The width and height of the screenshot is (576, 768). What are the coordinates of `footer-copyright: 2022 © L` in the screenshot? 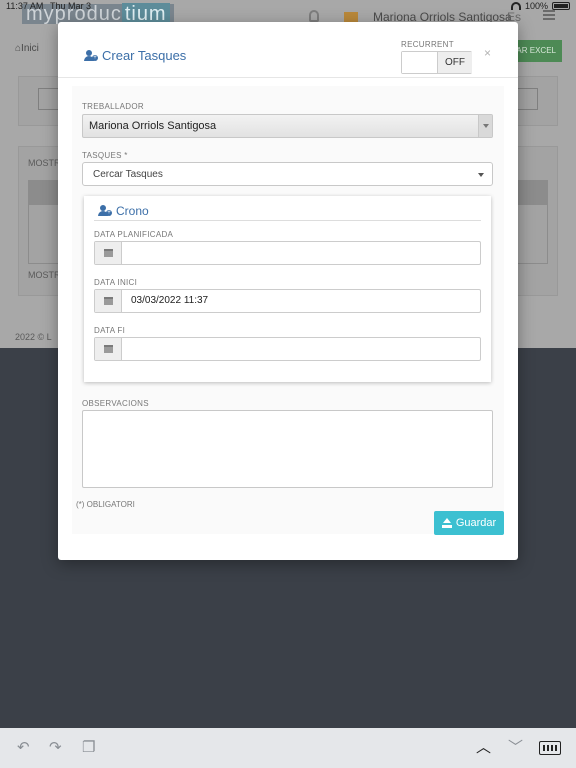 It's located at (33, 337).